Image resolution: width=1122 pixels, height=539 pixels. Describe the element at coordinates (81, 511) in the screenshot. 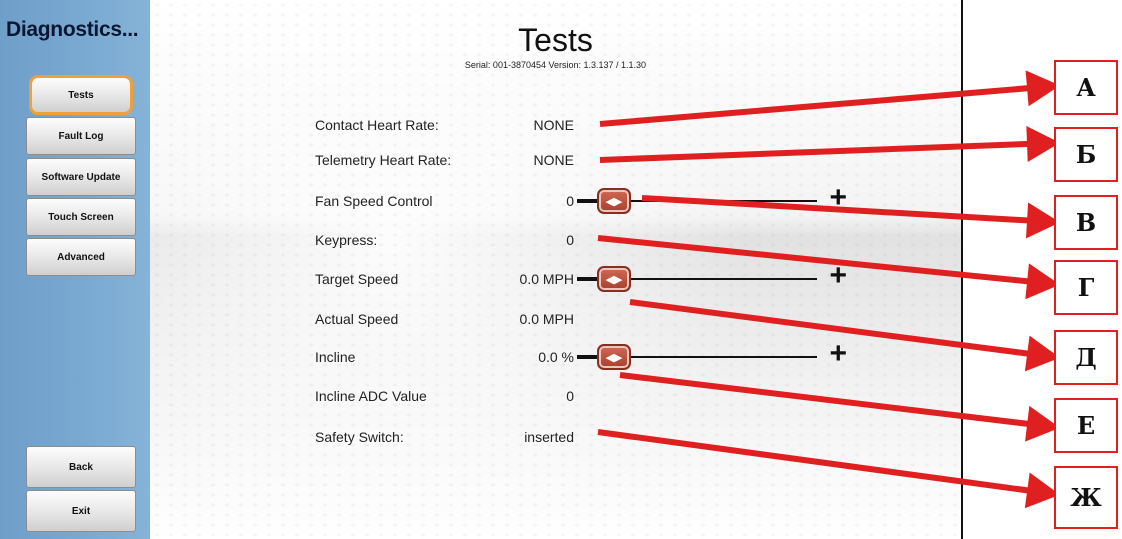

I see `exit-button: Exit` at that location.